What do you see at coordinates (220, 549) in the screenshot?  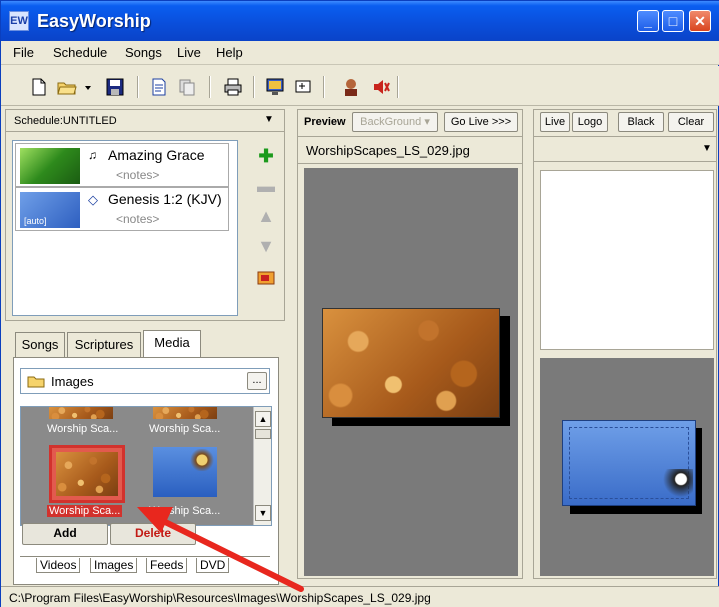 I see `annotation-arrow-icon` at bounding box center [220, 549].